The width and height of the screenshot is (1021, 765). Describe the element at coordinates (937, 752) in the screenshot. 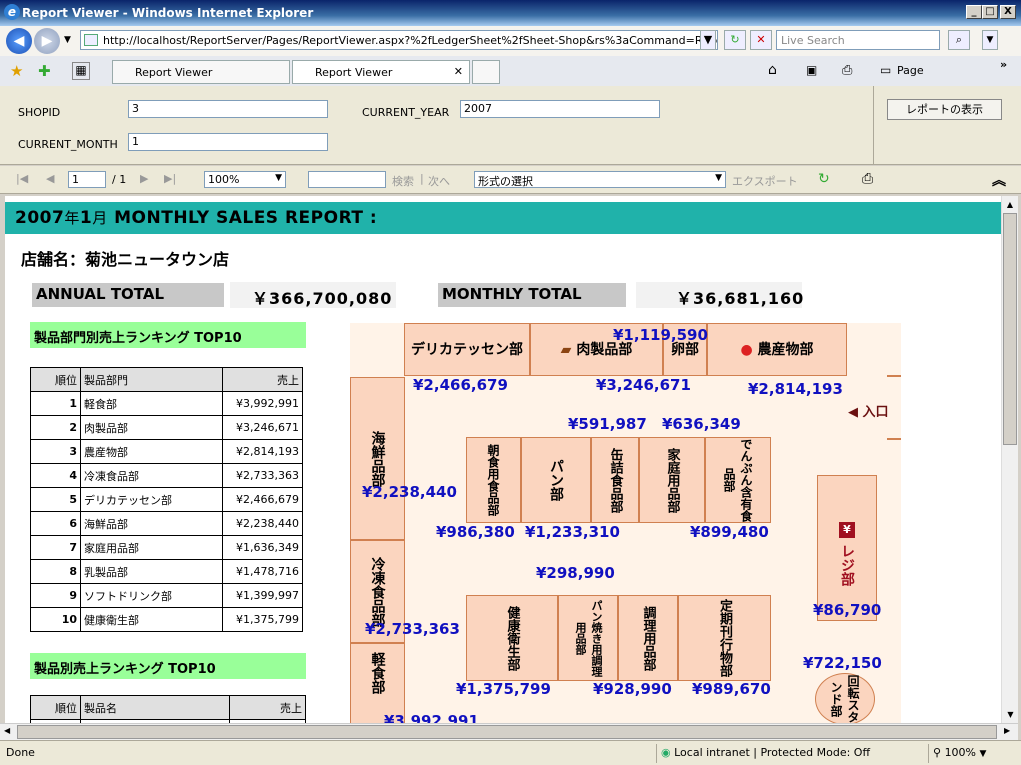

I see `zoom-icon: ⚲` at that location.